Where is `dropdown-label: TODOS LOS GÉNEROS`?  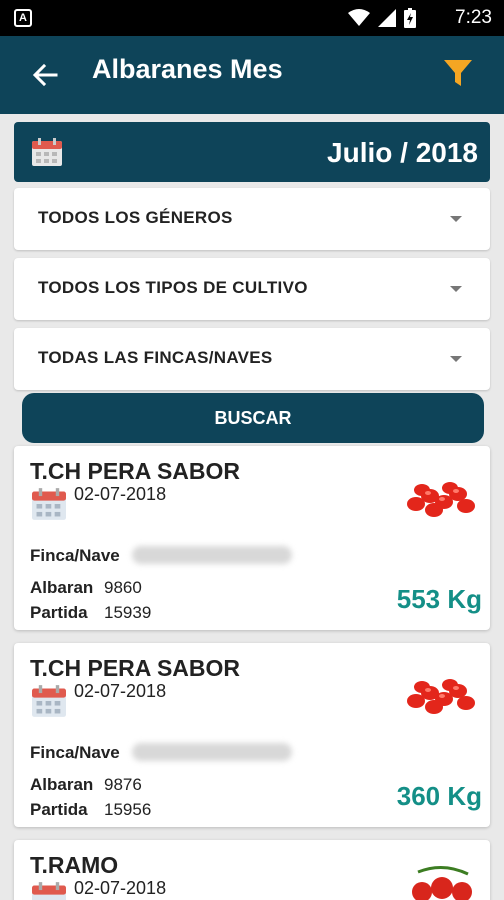 dropdown-label: TODOS LOS GÉNEROS is located at coordinates (135, 217).